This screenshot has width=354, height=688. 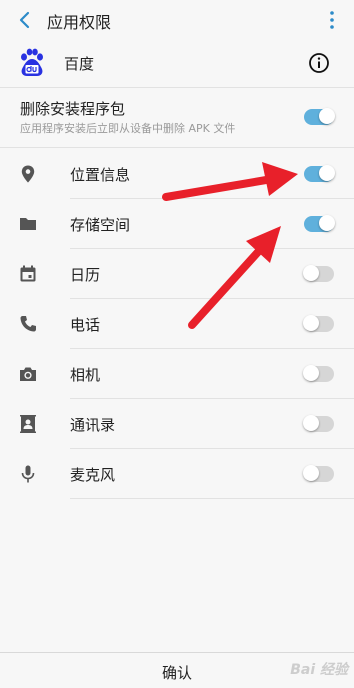 I want to click on more-options-icon, so click(x=332, y=20).